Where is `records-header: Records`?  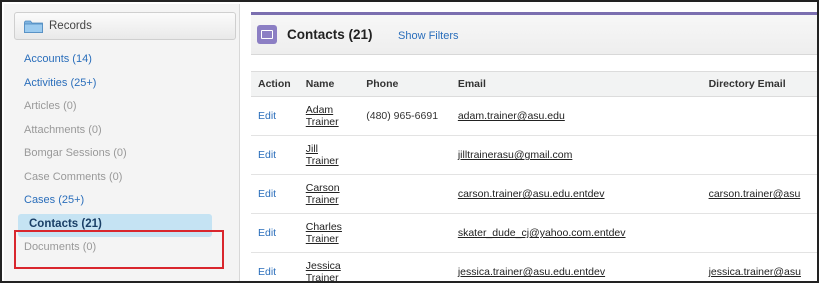 records-header: Records is located at coordinates (125, 26).